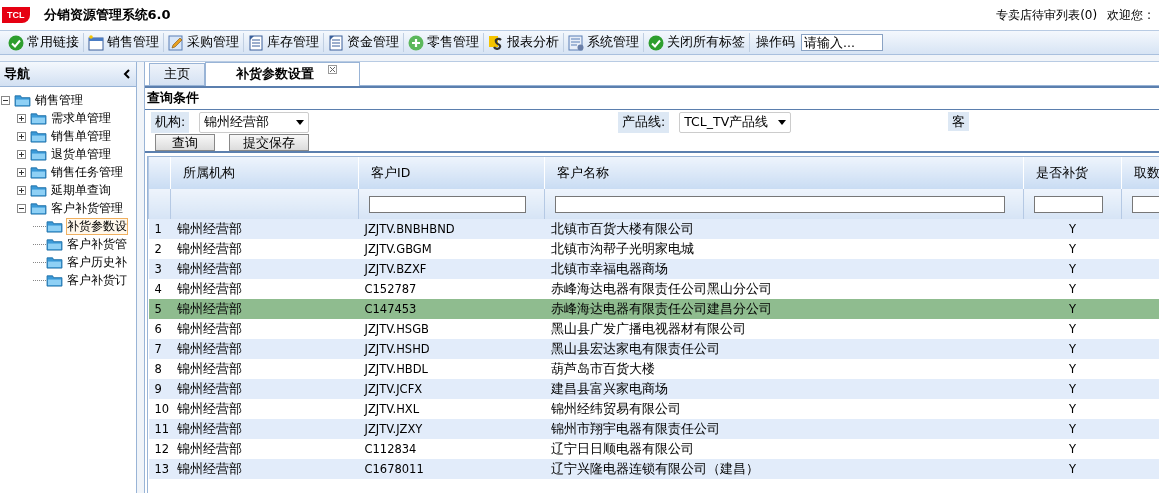 Image resolution: width=1159 pixels, height=493 pixels. I want to click on table-row: 2 锦州经营部 JZJTV.GBGM 北镇市沟帮子光明家电城 Y, so click(653, 249).